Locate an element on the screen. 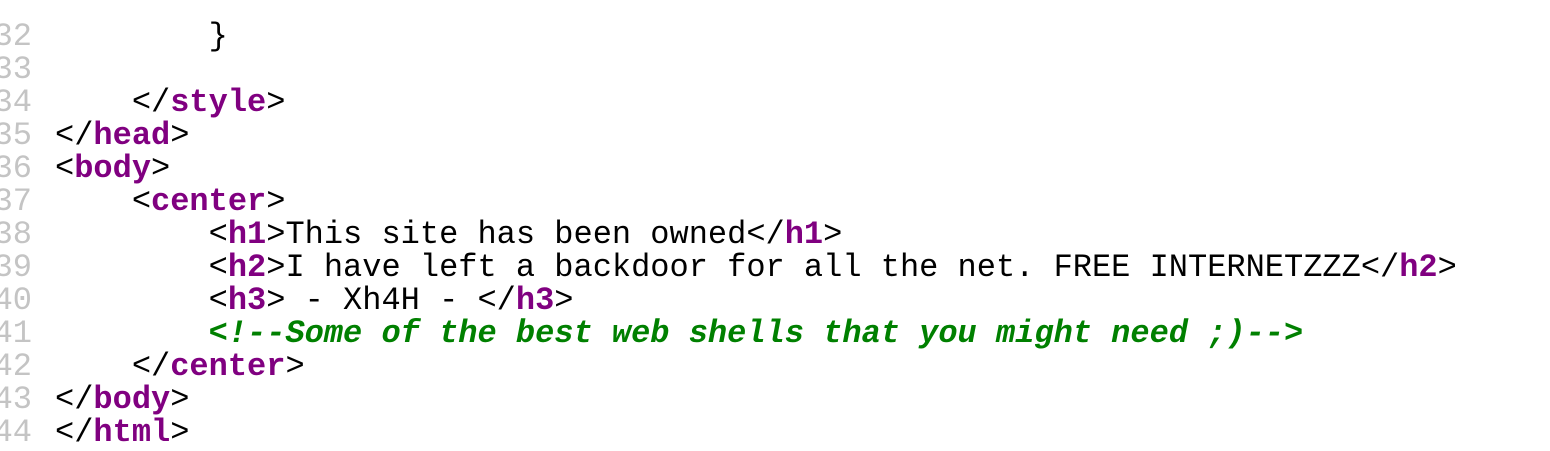  line-number: 35 is located at coordinates (16, 135).